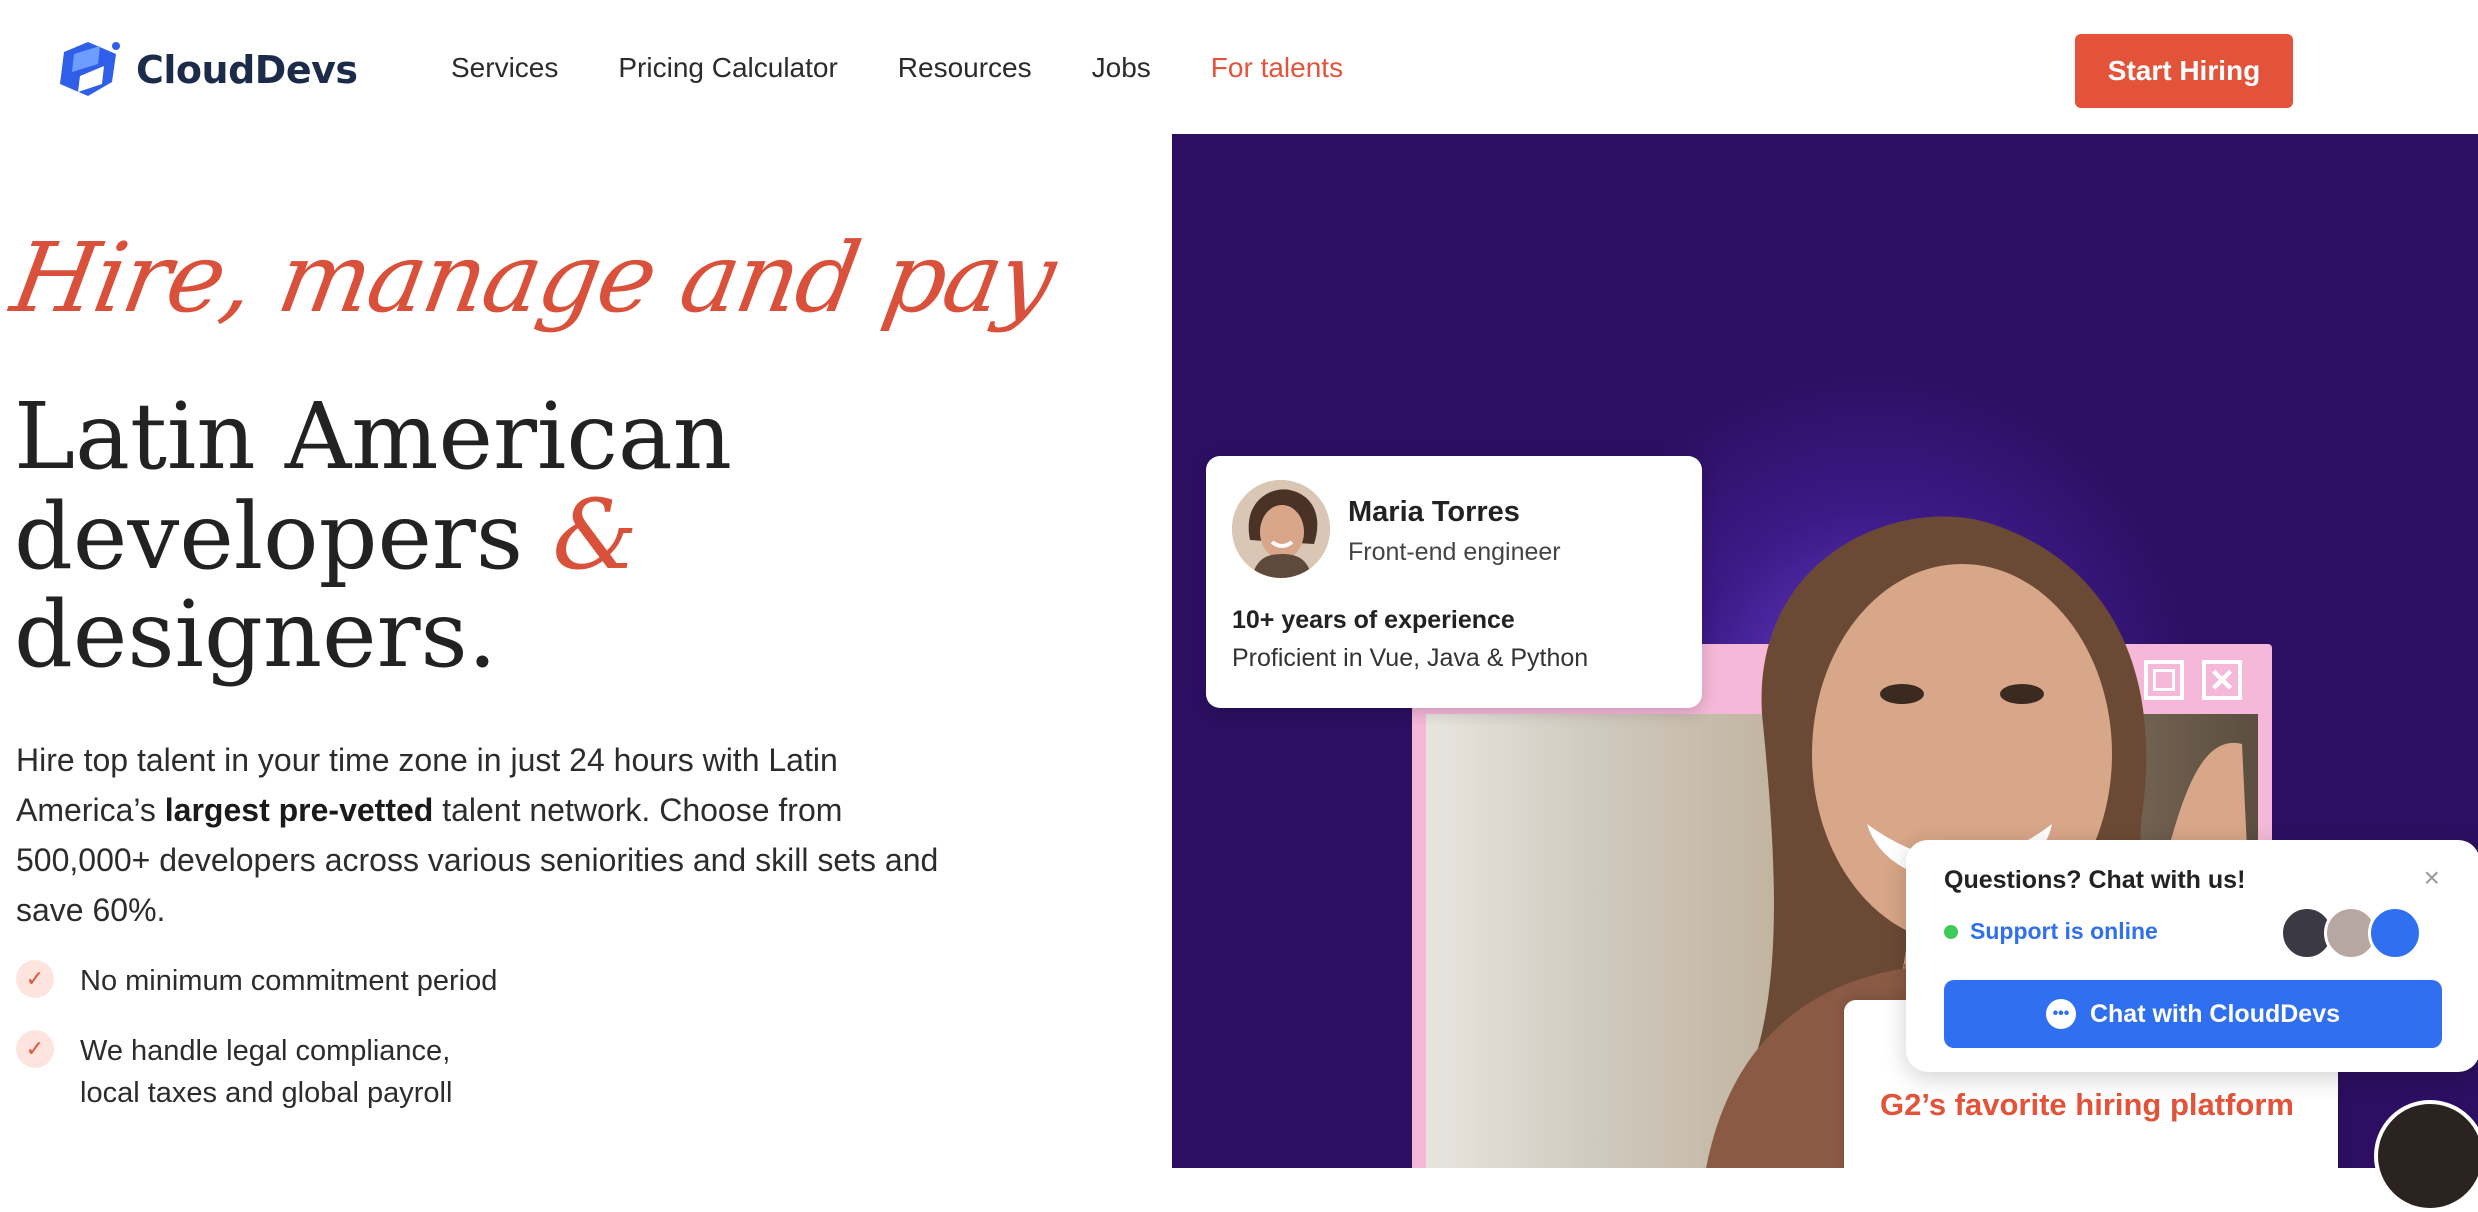 Image resolution: width=2478 pixels, height=1212 pixels. I want to click on hero-title-line-2: developers &, so click(373, 536).